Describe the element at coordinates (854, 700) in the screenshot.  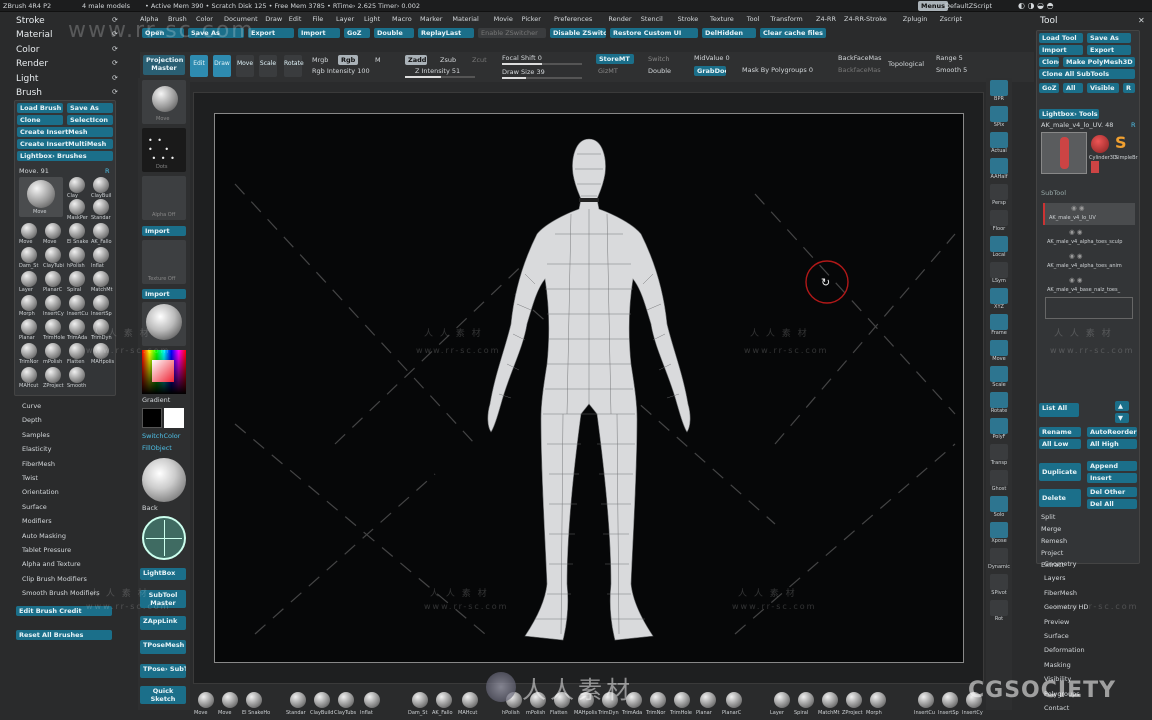
I see `shelf-brush-zproject-thumb` at that location.